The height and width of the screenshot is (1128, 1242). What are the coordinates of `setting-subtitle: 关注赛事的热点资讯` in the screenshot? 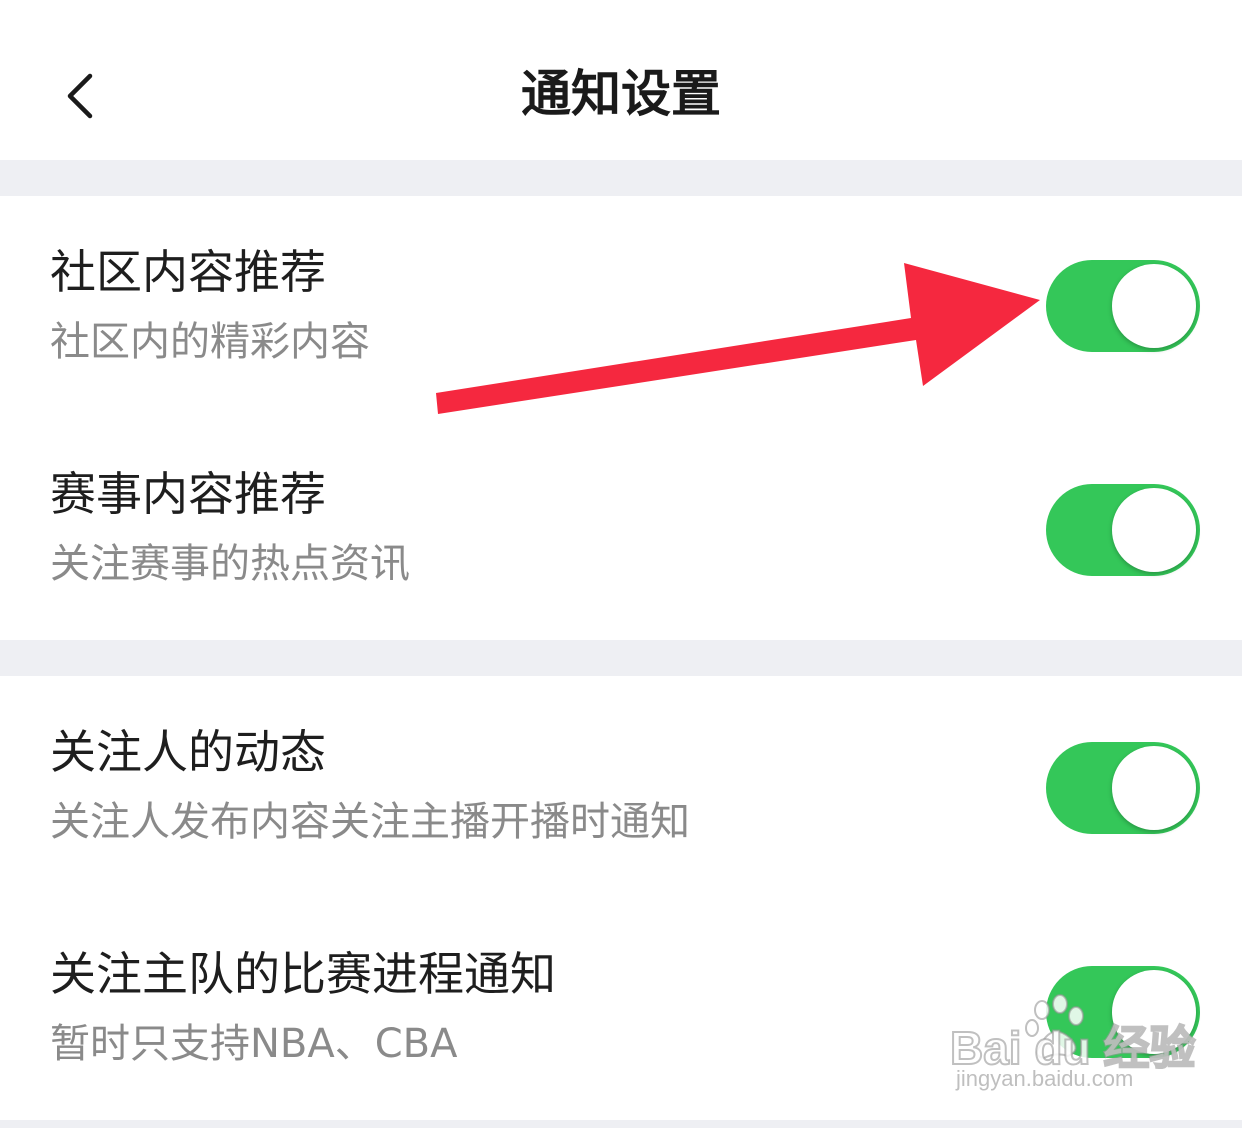 It's located at (230, 564).